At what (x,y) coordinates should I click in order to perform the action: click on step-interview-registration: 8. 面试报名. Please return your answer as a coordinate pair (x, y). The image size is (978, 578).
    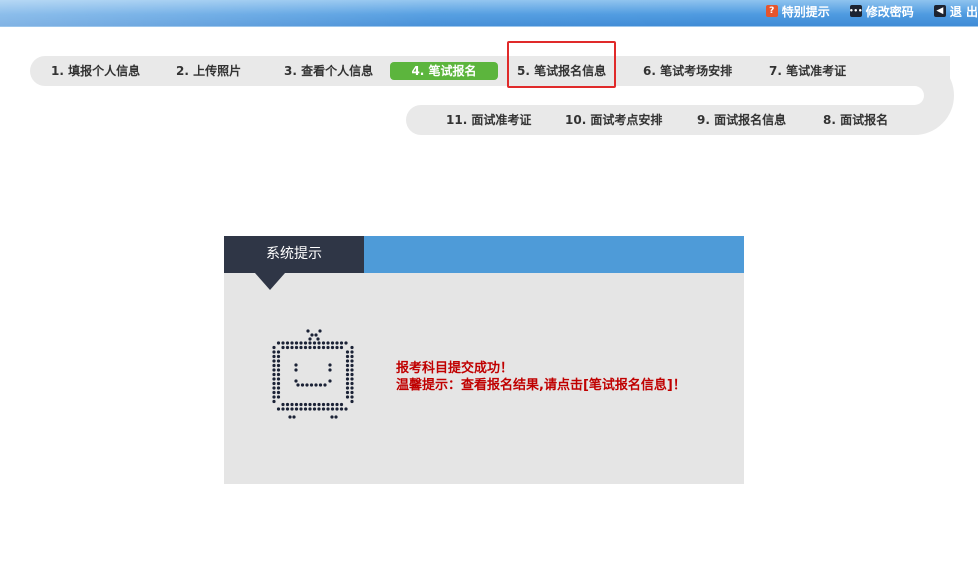
    Looking at the image, I should click on (855, 120).